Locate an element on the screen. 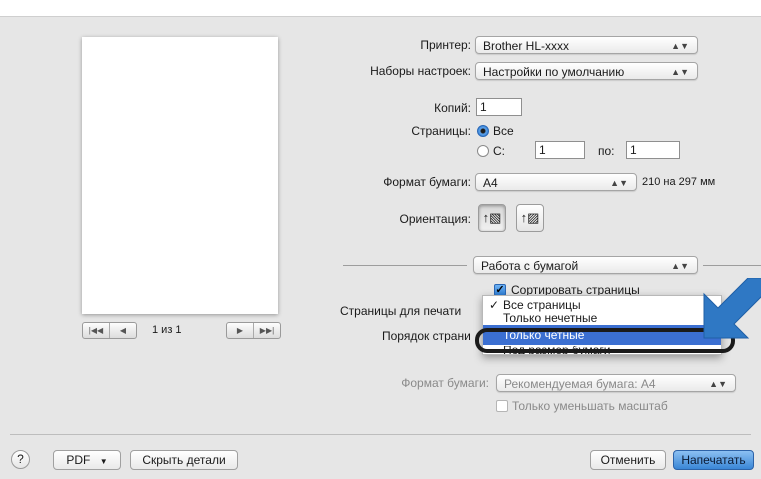  presets-select: Настройки по умолчанию ▲▼ is located at coordinates (586, 71).